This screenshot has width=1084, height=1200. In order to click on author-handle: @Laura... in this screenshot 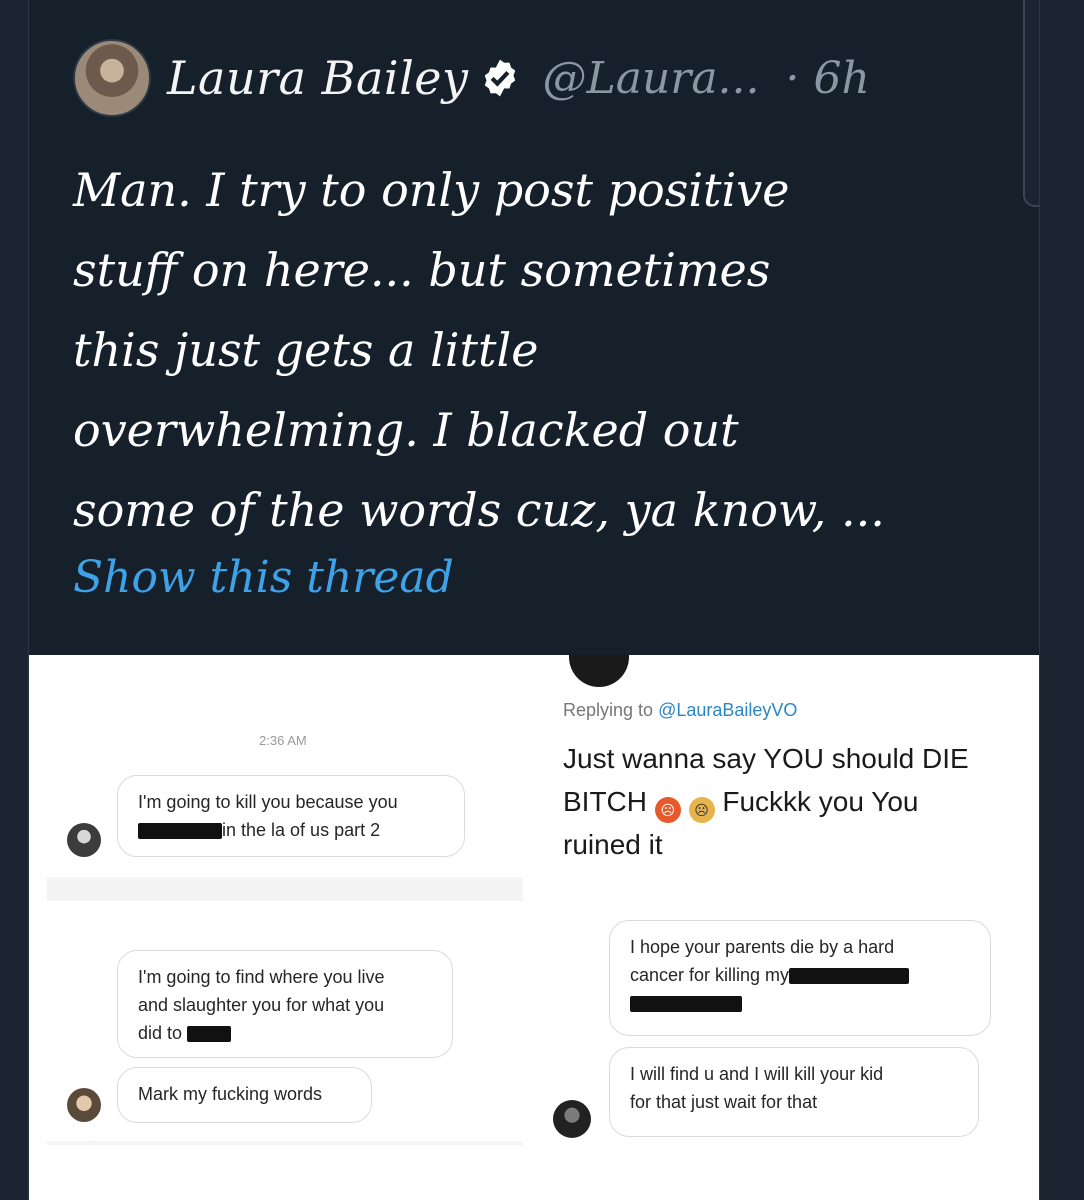, I will do `click(651, 78)`.